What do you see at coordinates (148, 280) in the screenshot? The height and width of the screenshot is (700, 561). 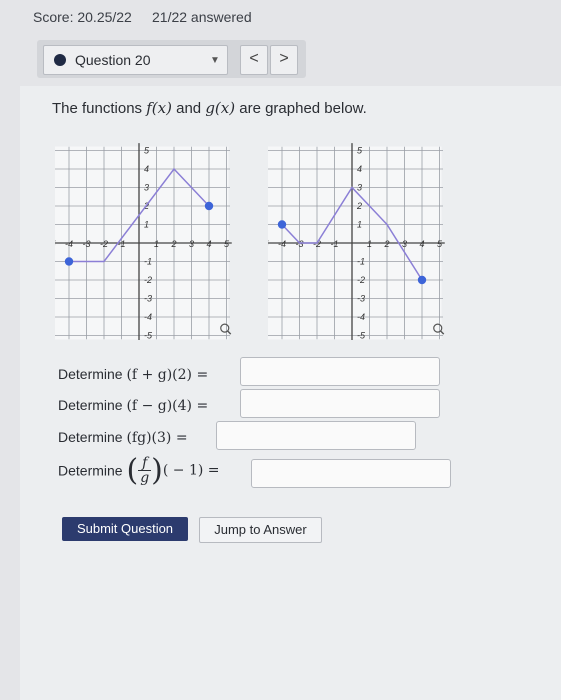 I see `graph-f-y-tick-label: -2` at bounding box center [148, 280].